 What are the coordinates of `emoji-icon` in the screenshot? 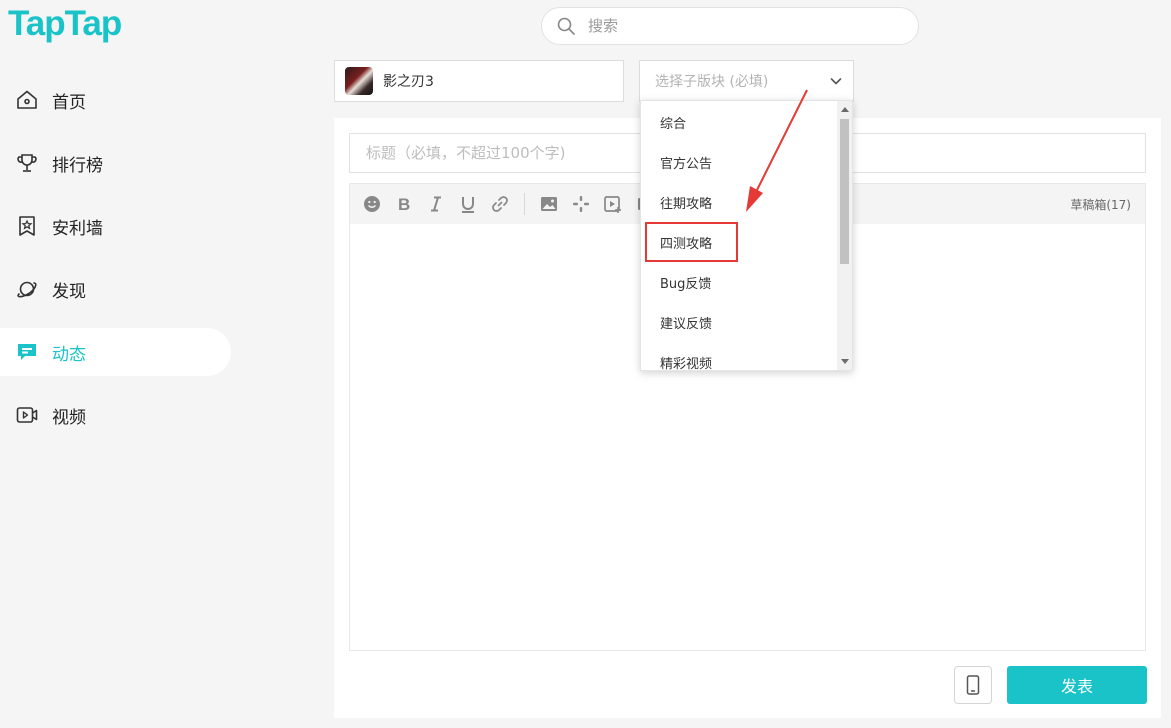 It's located at (372, 204).